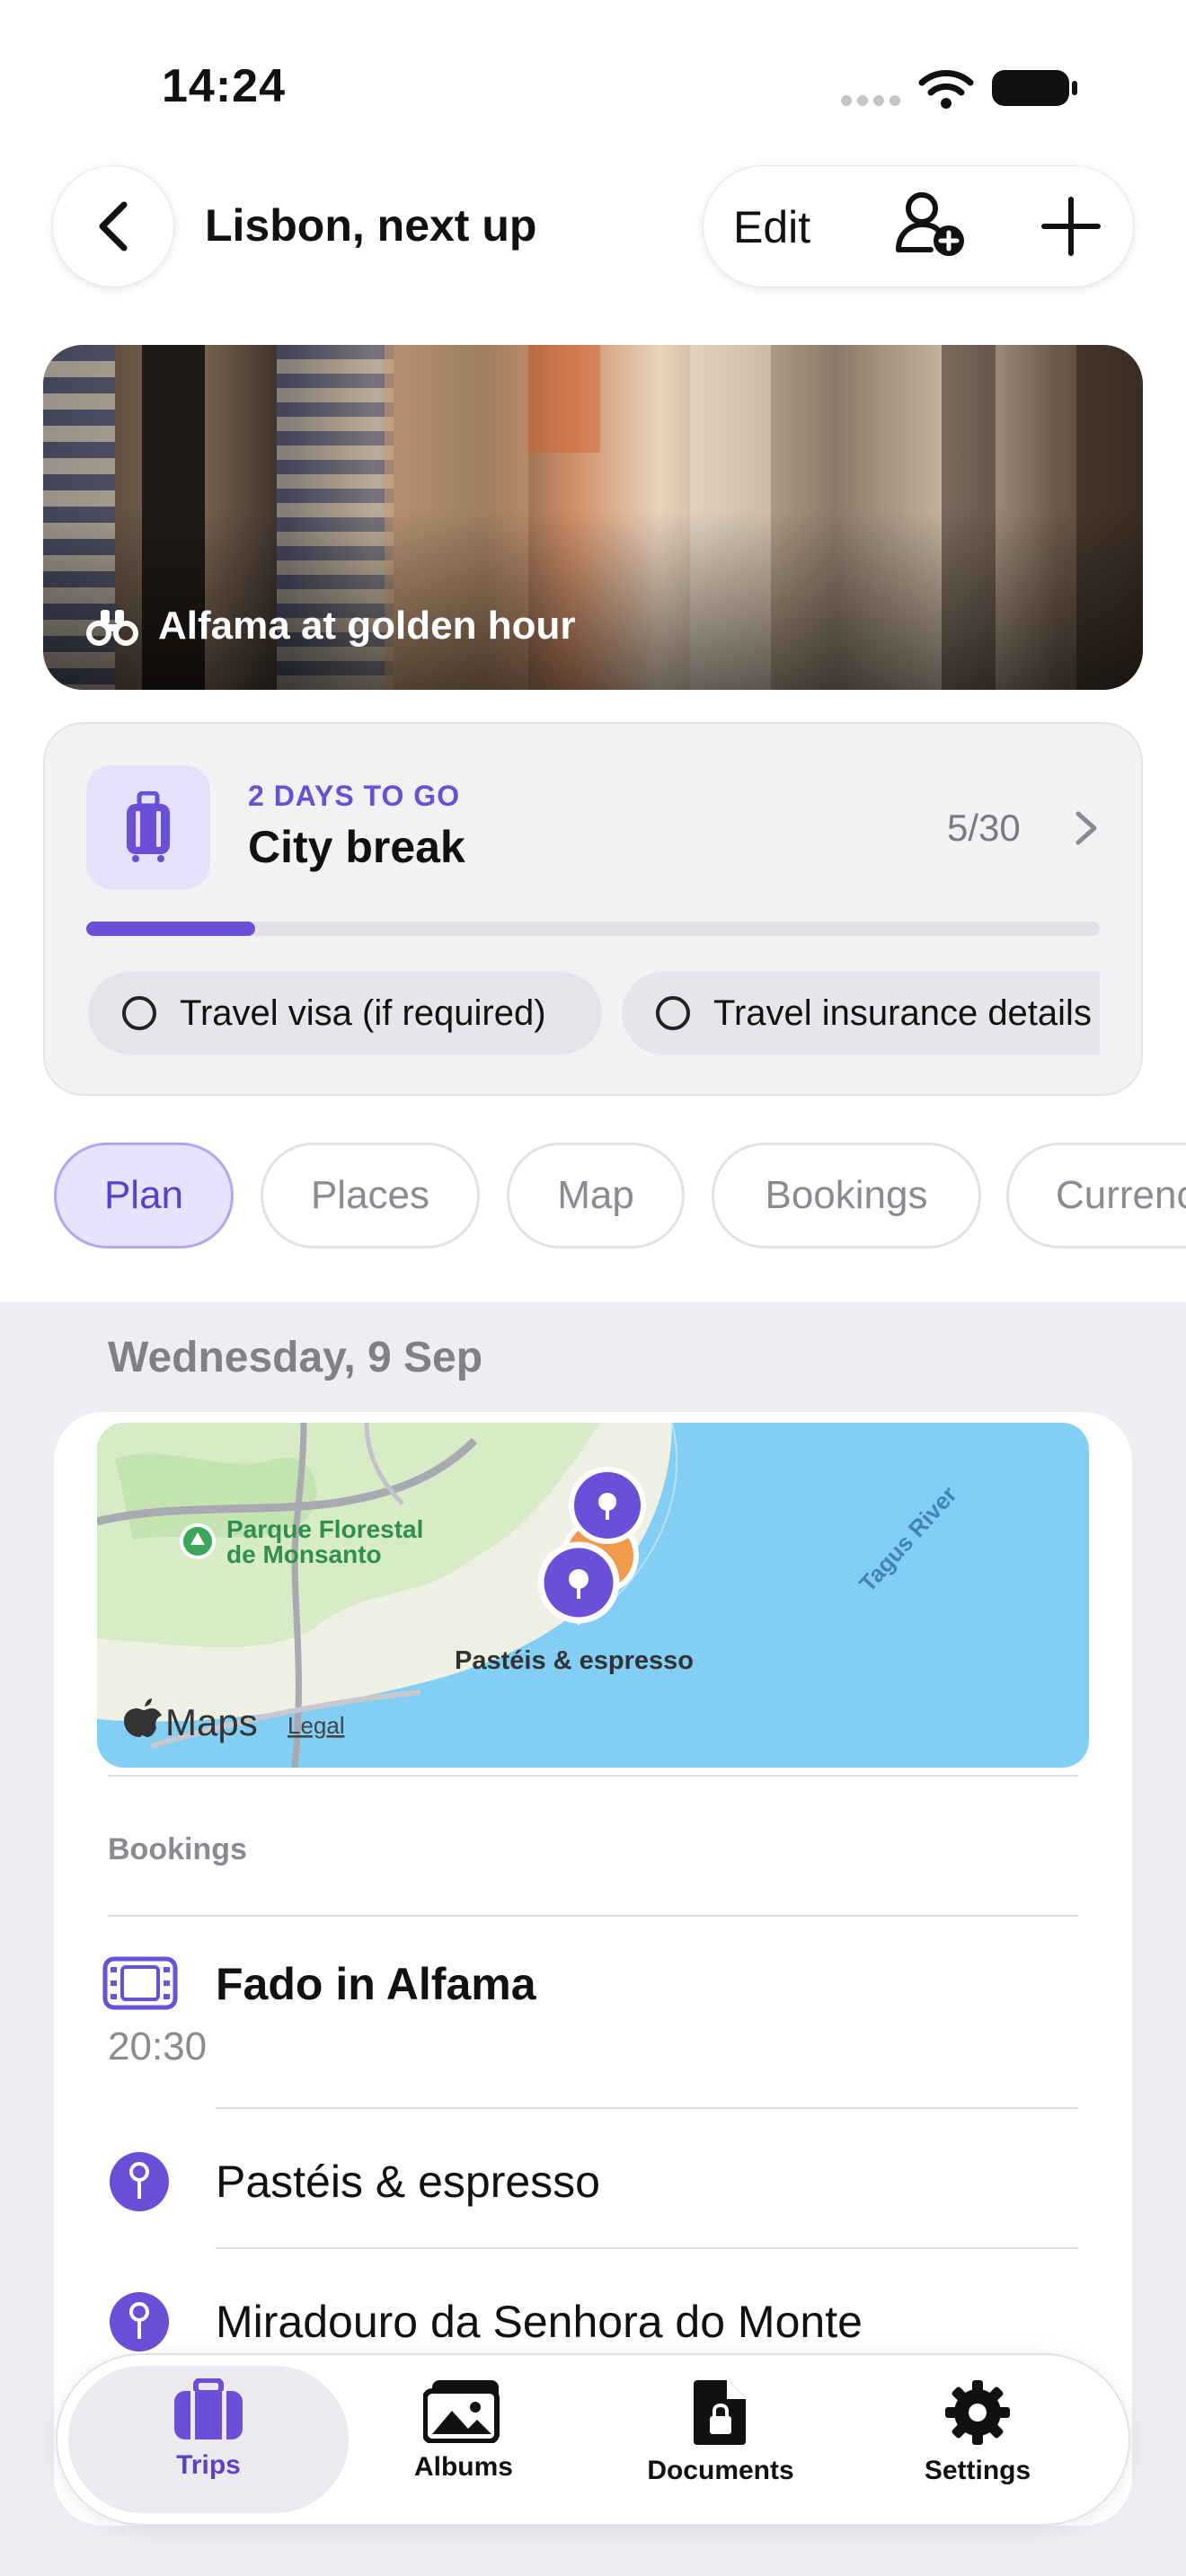 Image resolution: width=1186 pixels, height=2576 pixels. What do you see at coordinates (356, 847) in the screenshot?
I see `trip-name: City break` at bounding box center [356, 847].